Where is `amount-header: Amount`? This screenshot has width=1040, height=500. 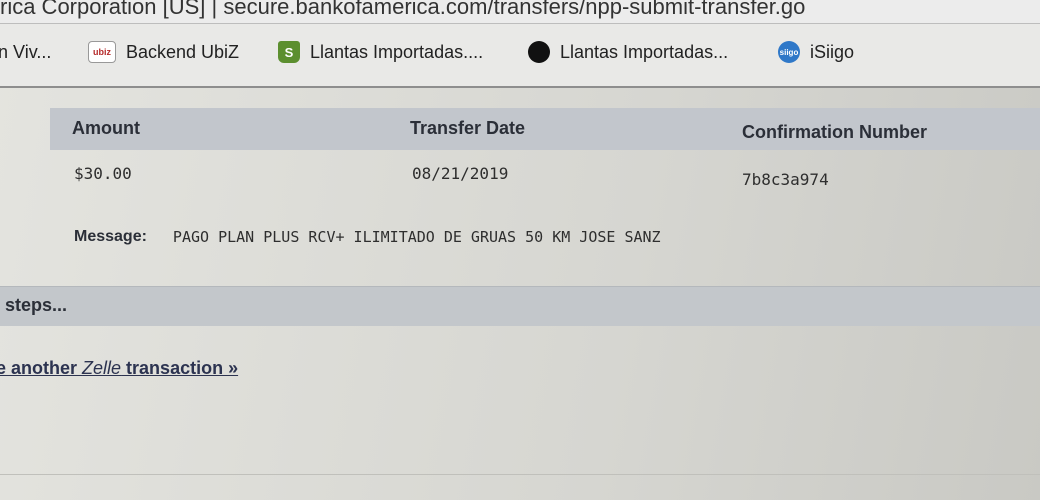 amount-header: Amount is located at coordinates (106, 128).